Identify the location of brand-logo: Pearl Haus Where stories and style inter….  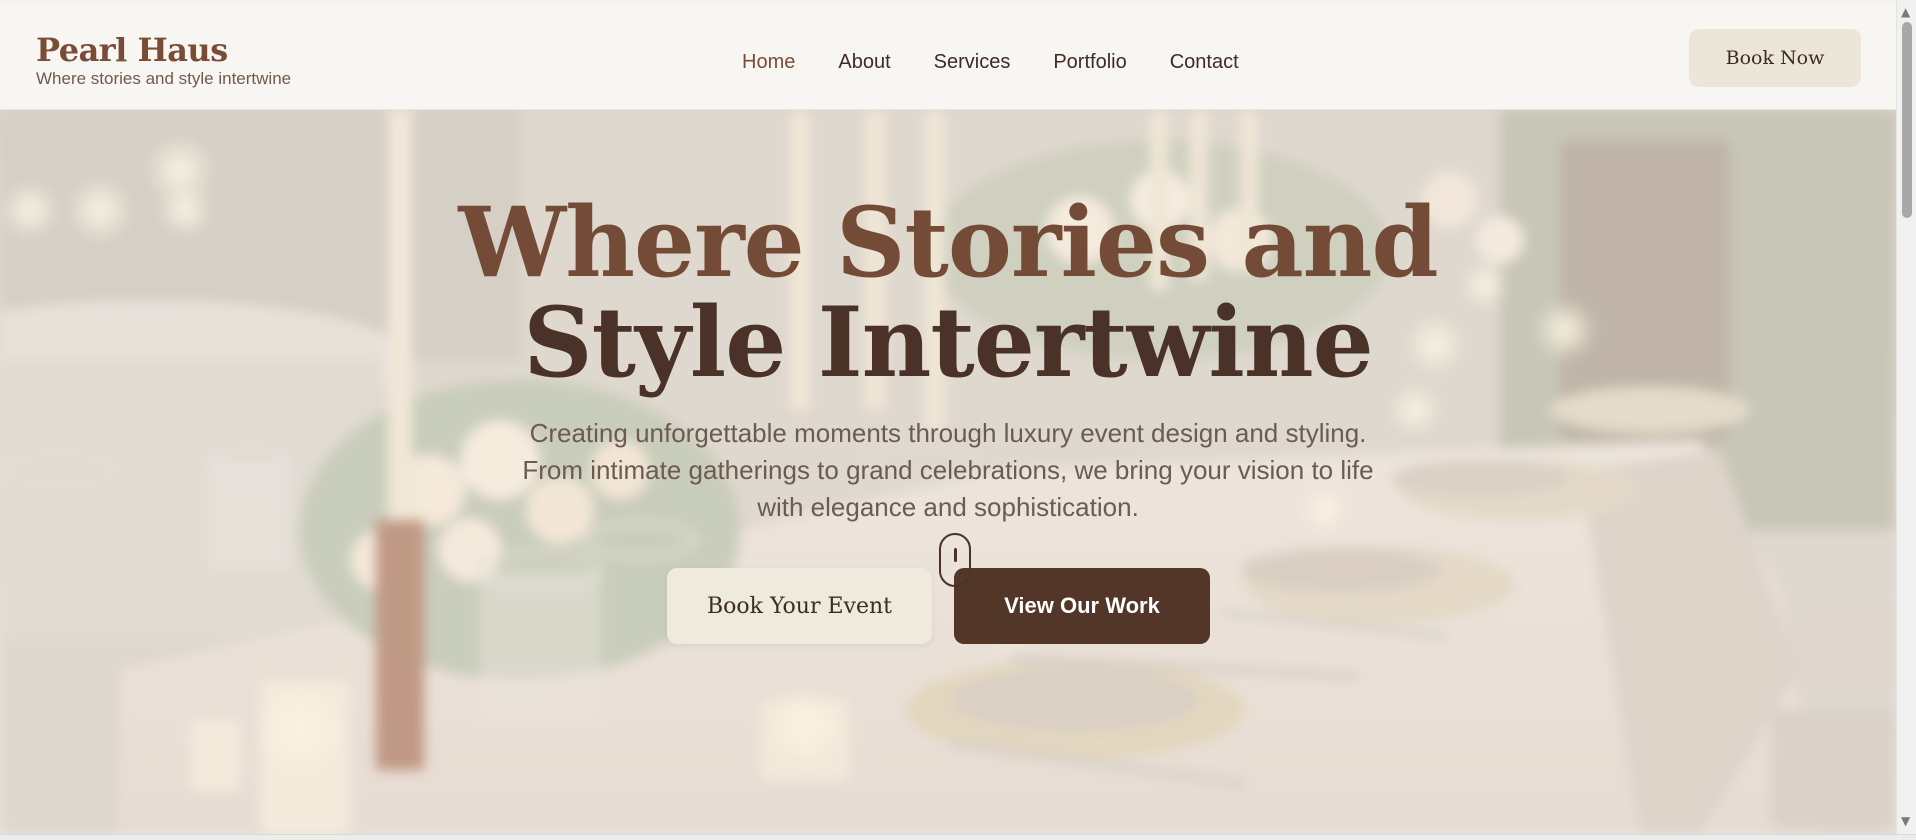
(163, 60).